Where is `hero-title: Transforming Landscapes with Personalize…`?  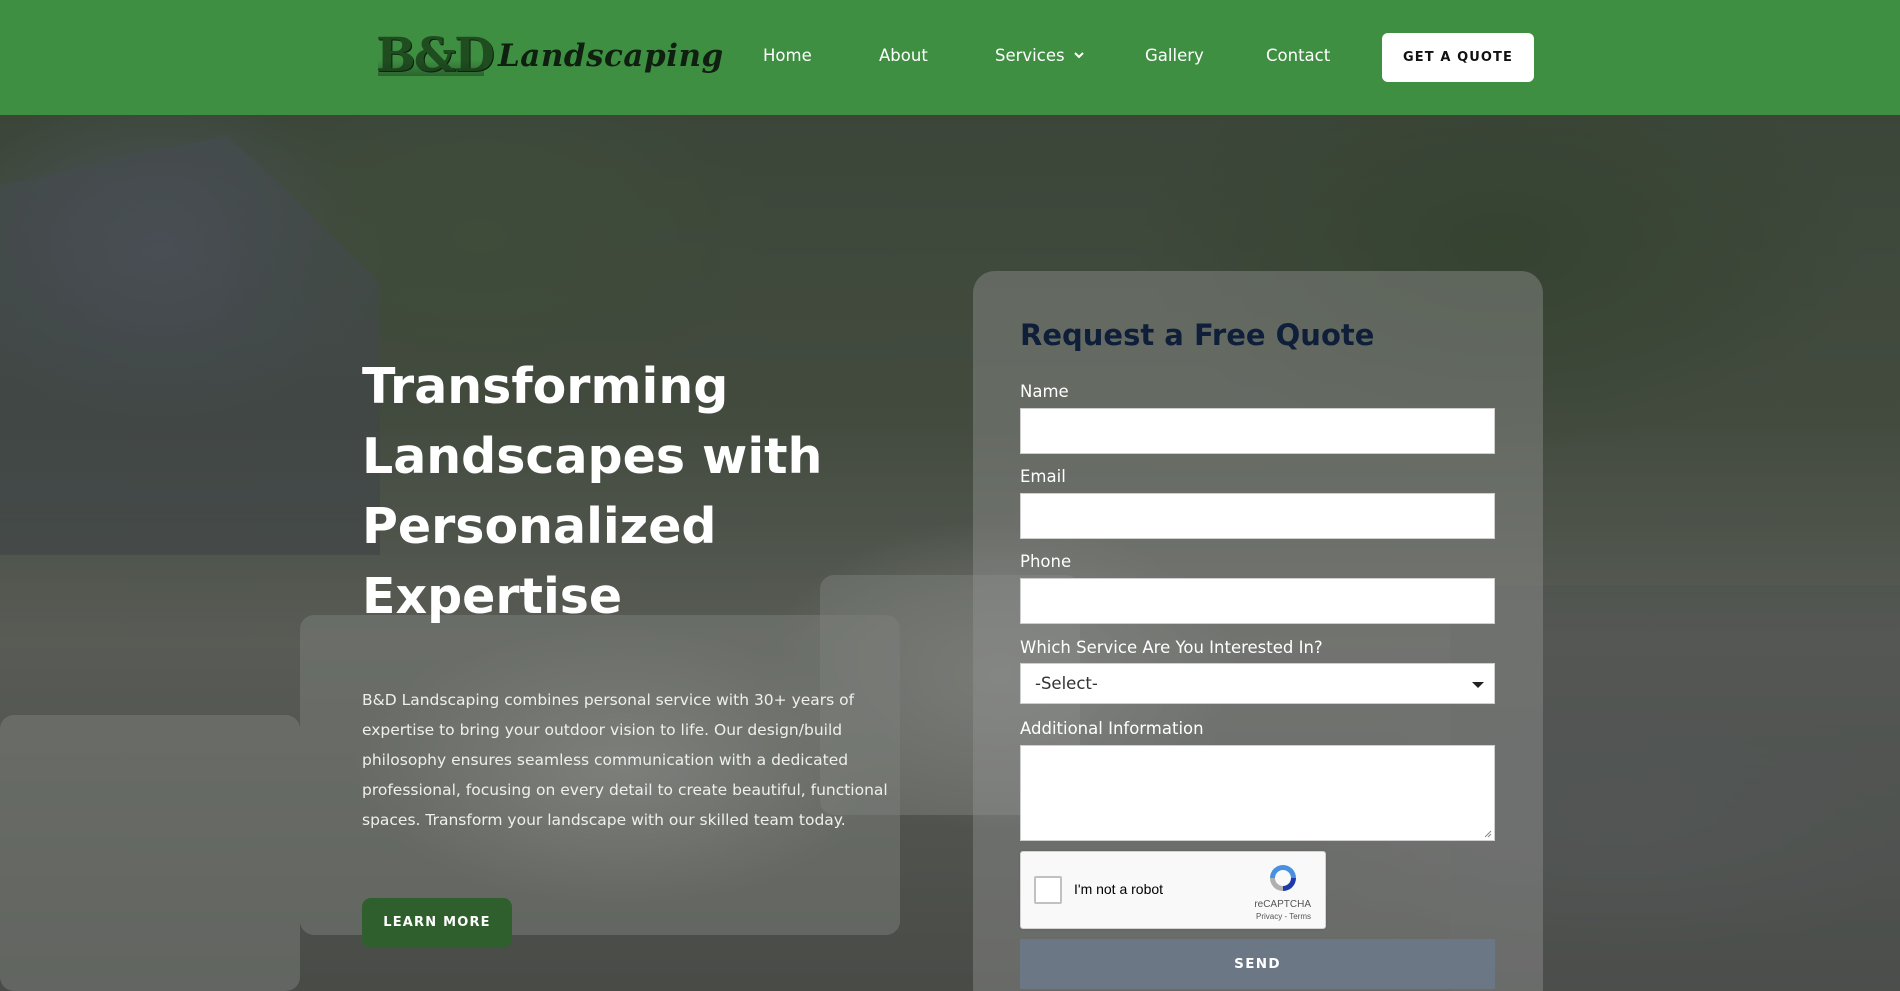 hero-title: Transforming Landscapes with Personalize… is located at coordinates (592, 491).